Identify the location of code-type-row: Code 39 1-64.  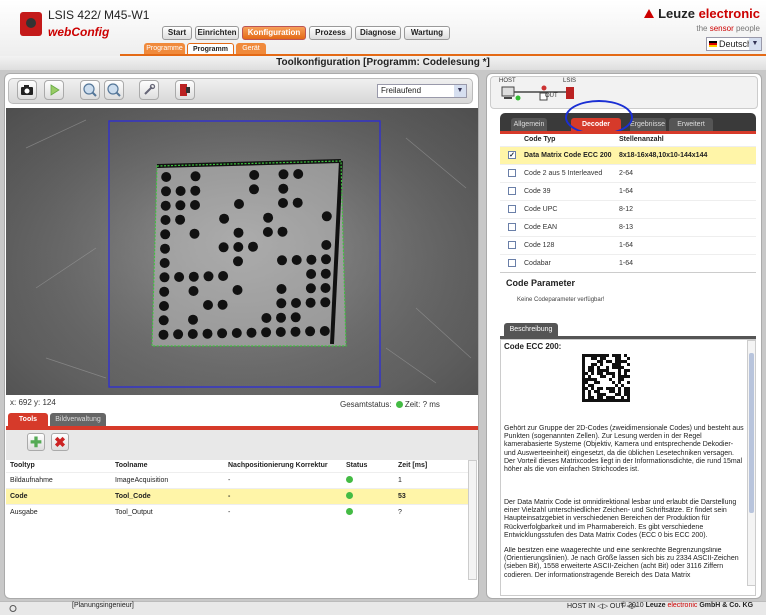
(628, 190).